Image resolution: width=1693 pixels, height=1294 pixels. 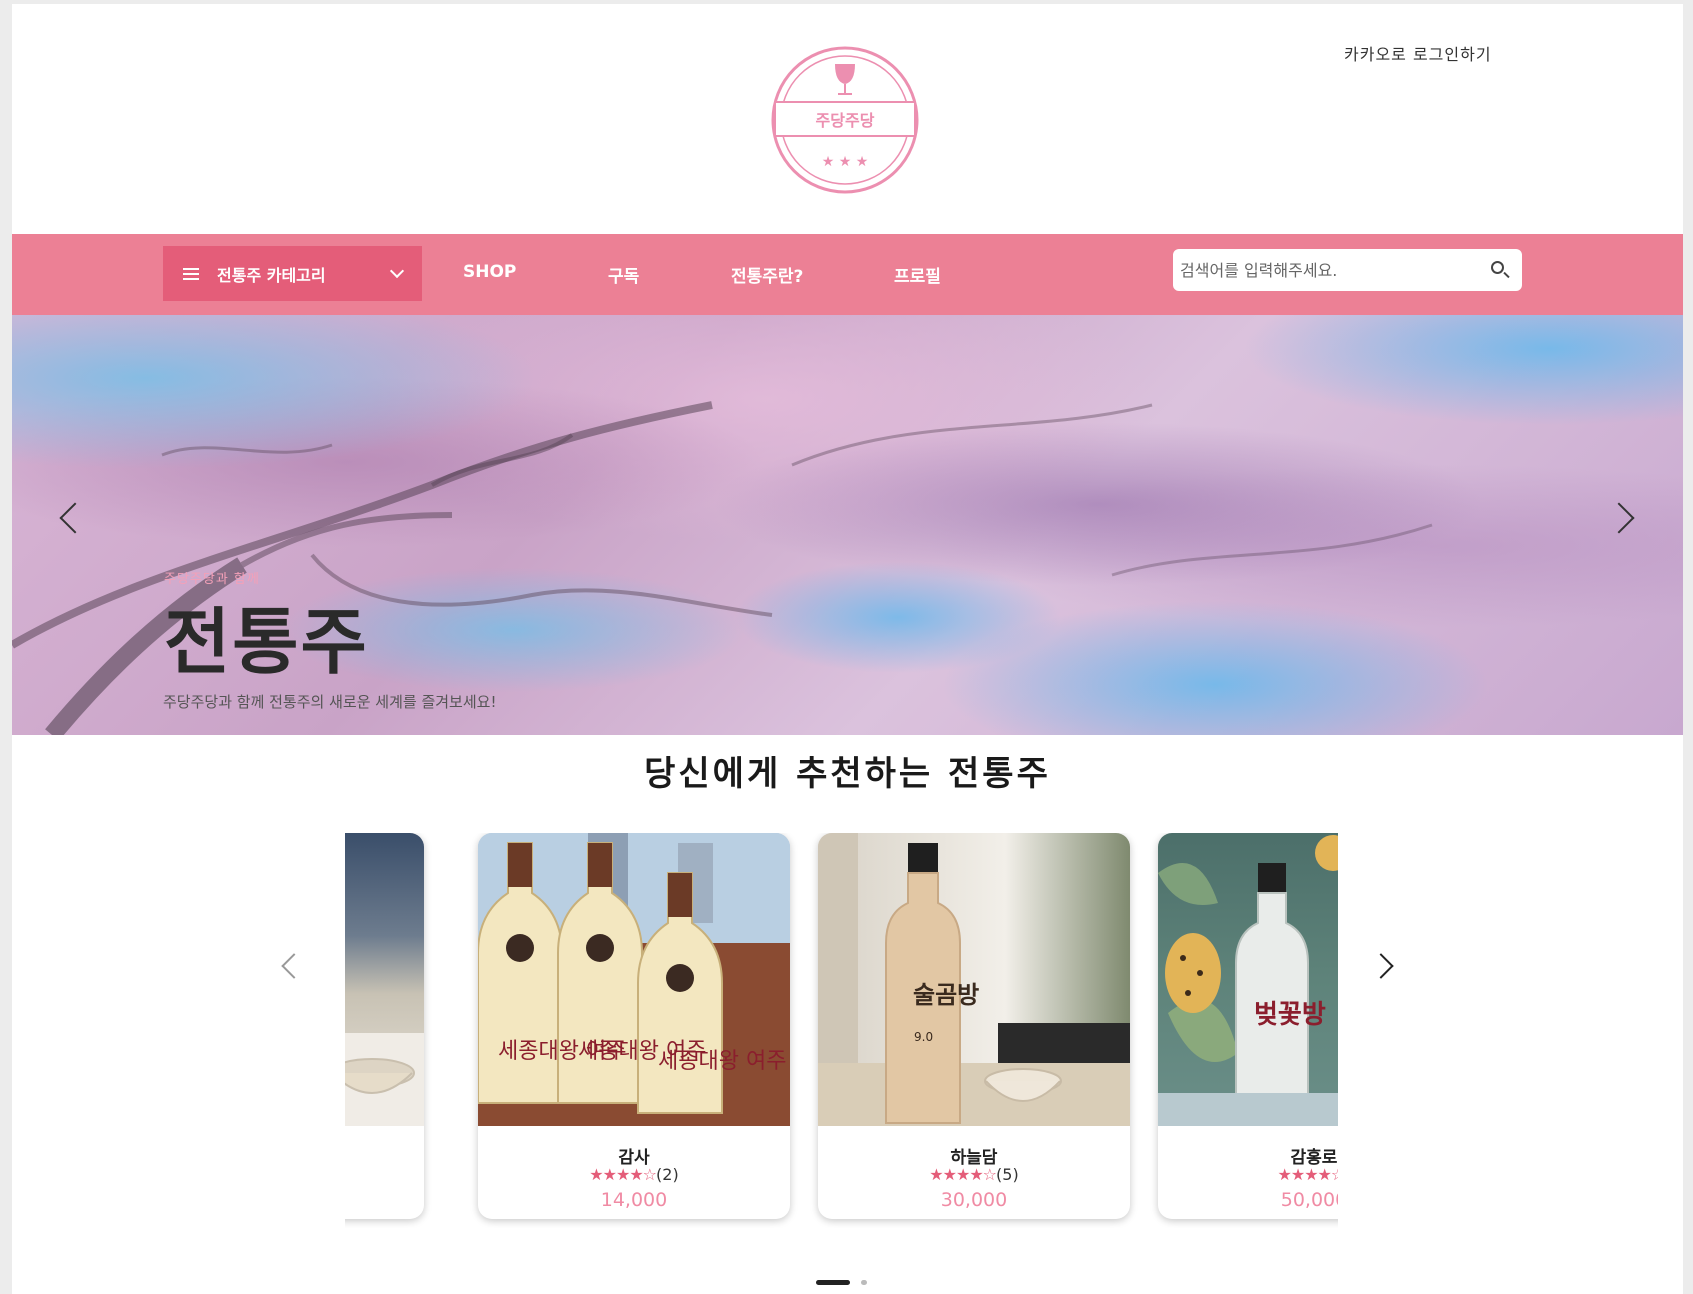 I want to click on search-input, so click(x=1335, y=270).